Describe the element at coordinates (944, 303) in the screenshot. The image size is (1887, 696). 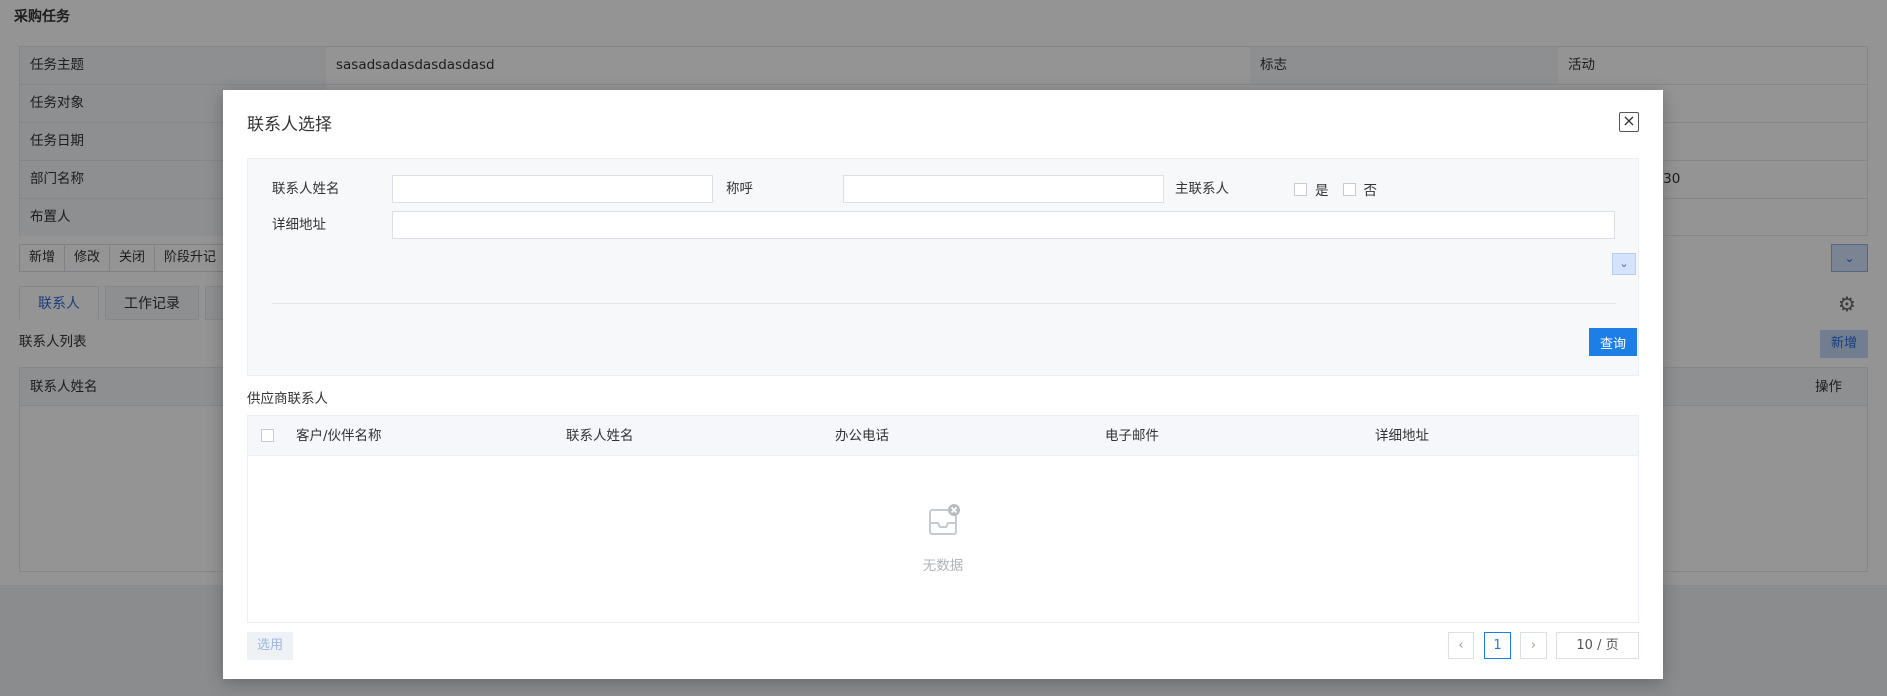
I see `panel-divider` at that location.